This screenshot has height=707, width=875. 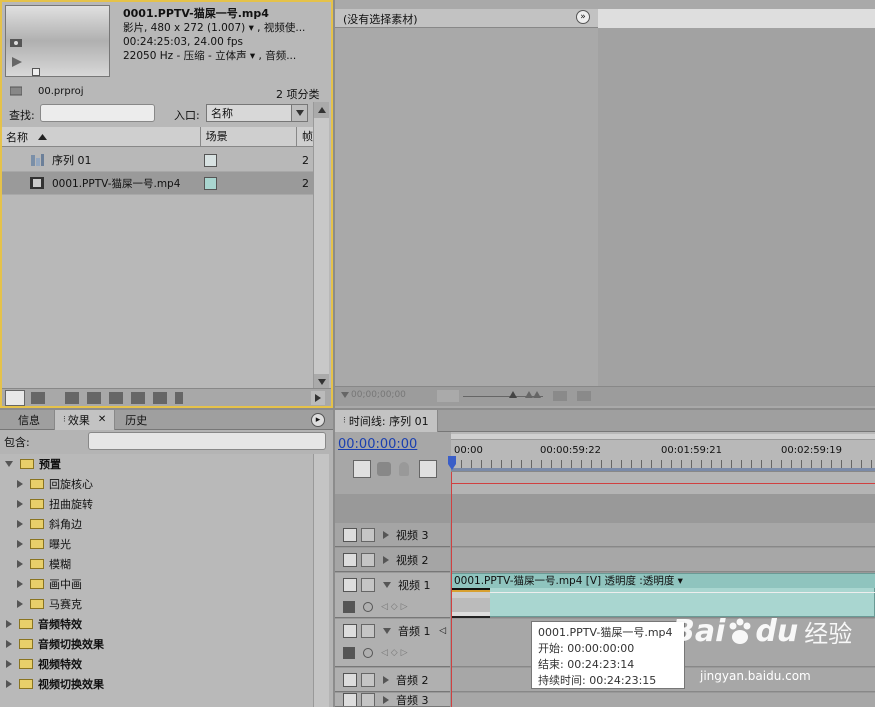 I want to click on tree-item-preset: 画中画, so click(x=156, y=584).